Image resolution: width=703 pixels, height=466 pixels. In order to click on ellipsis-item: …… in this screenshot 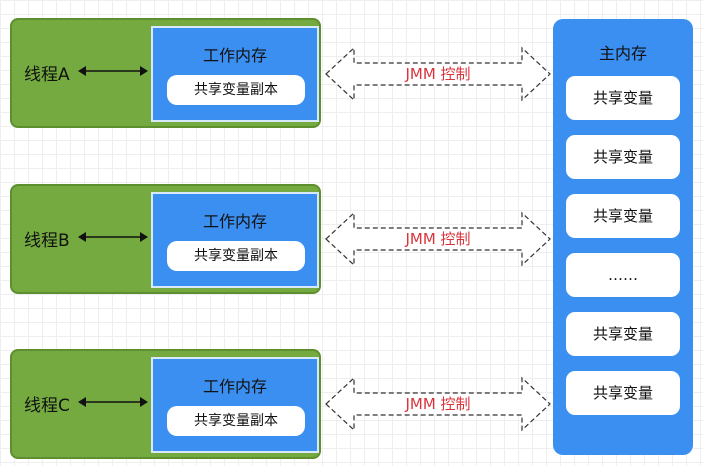, I will do `click(623, 275)`.